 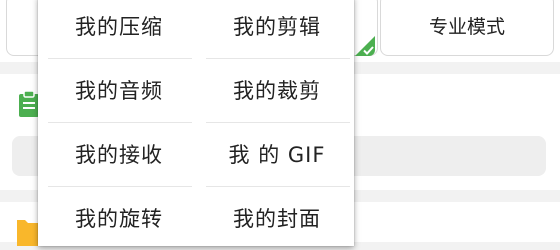 What do you see at coordinates (277, 28) in the screenshot?
I see `menu-item-edit: 我的剪辑` at bounding box center [277, 28].